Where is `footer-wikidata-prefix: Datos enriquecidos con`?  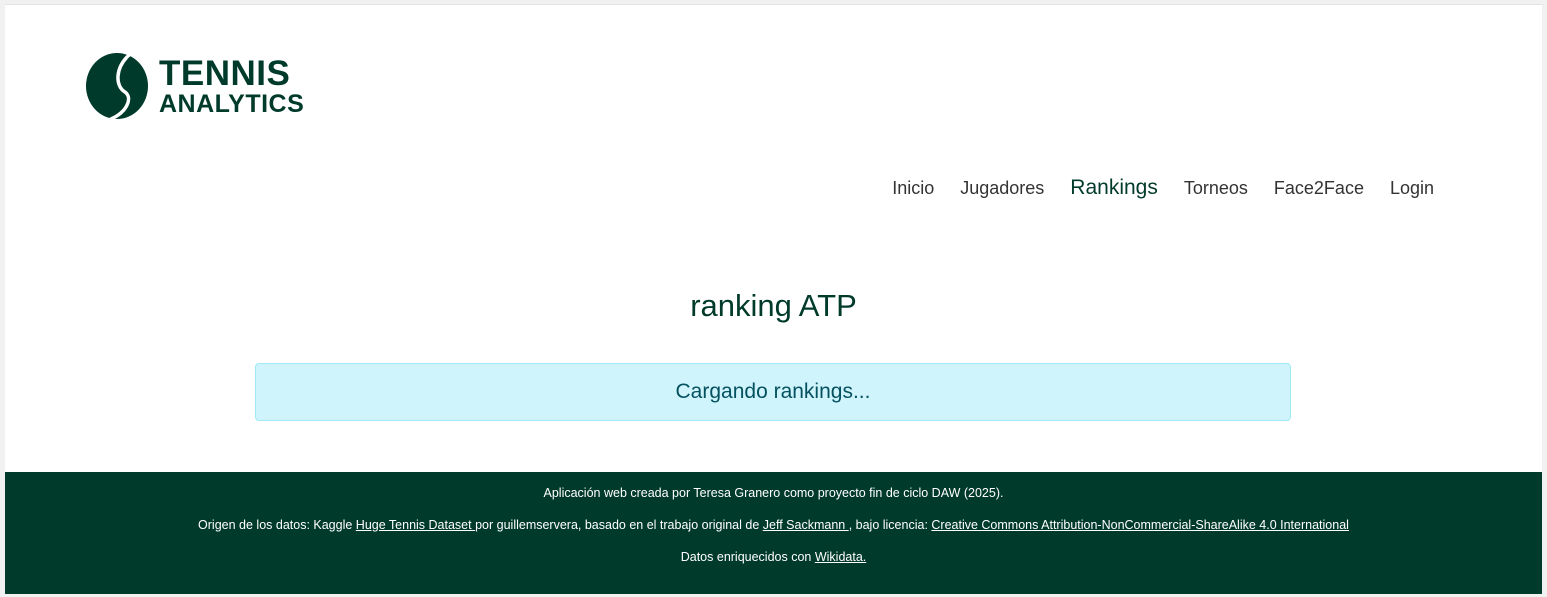 footer-wikidata-prefix: Datos enriquecidos con is located at coordinates (747, 557).